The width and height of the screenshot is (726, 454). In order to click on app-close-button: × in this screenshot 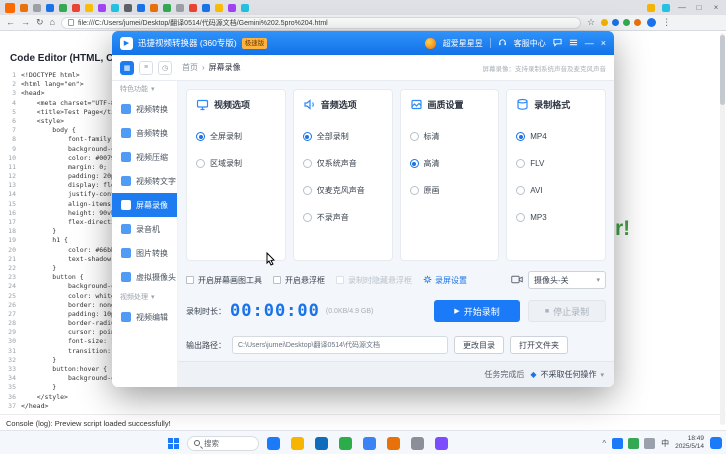, I will do `click(603, 43)`.